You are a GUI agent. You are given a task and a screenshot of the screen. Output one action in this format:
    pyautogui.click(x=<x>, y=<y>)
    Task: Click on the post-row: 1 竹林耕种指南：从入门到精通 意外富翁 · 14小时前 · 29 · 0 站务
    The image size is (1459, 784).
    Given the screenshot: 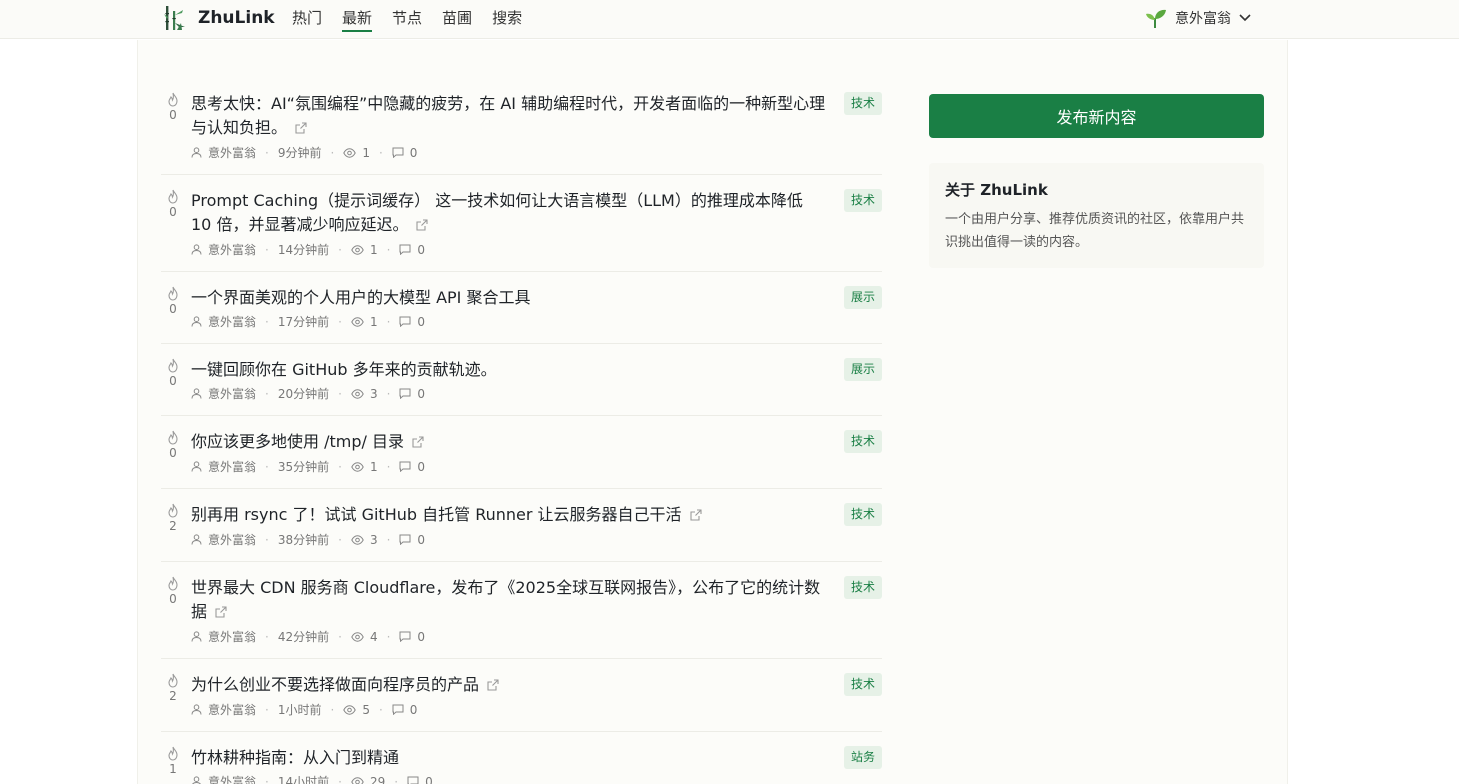 What is the action you would take?
    pyautogui.click(x=521, y=758)
    